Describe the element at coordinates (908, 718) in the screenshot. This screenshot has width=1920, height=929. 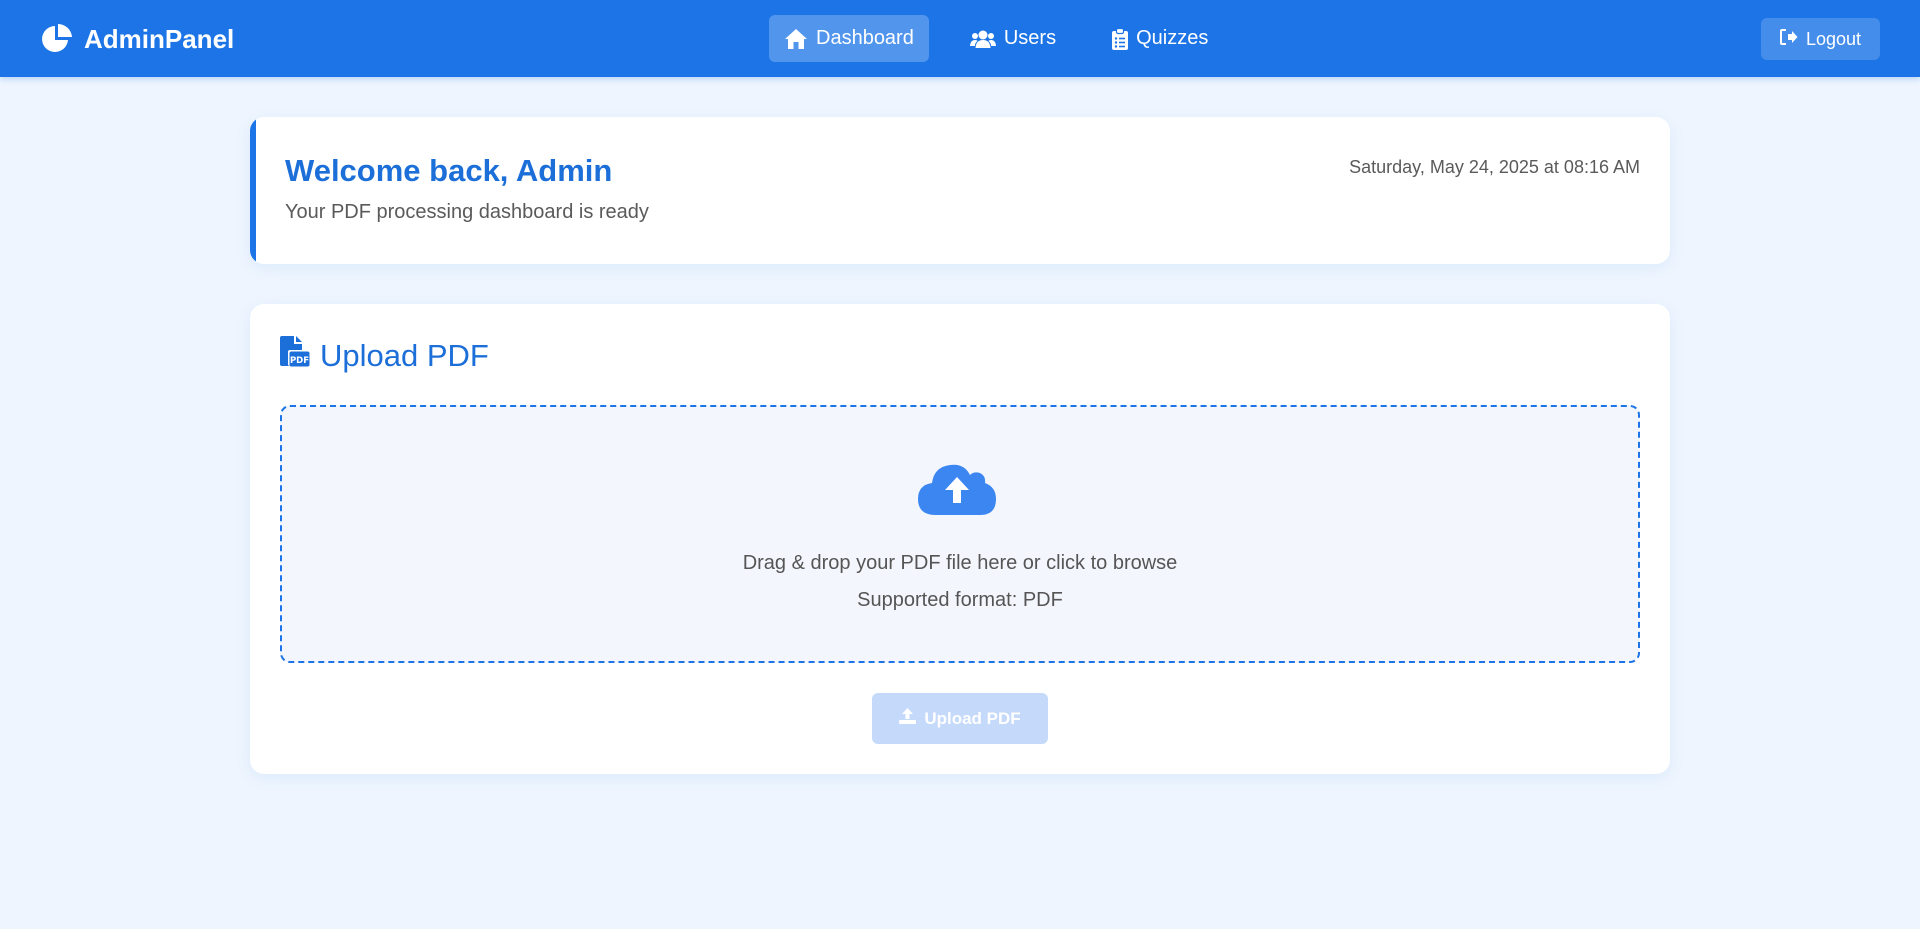
I see `upload-icon` at that location.